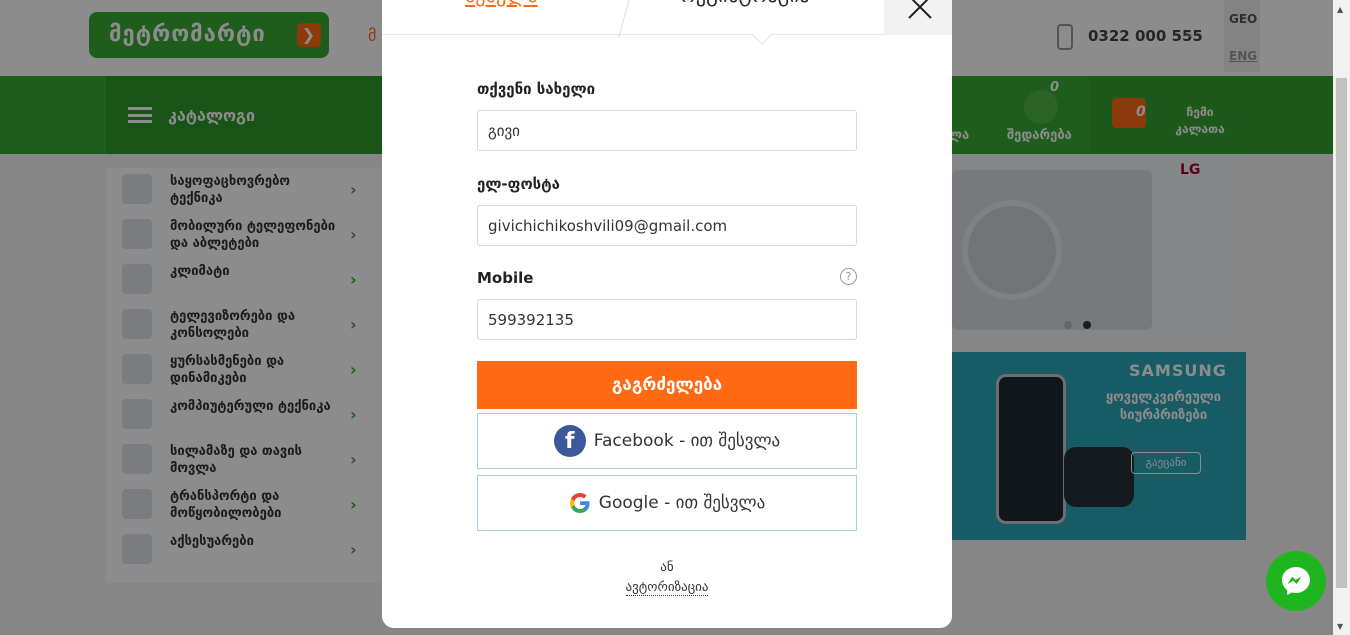 This screenshot has width=1350, height=635. I want to click on google-login-button: Google - ით შესვლა, so click(667, 503).